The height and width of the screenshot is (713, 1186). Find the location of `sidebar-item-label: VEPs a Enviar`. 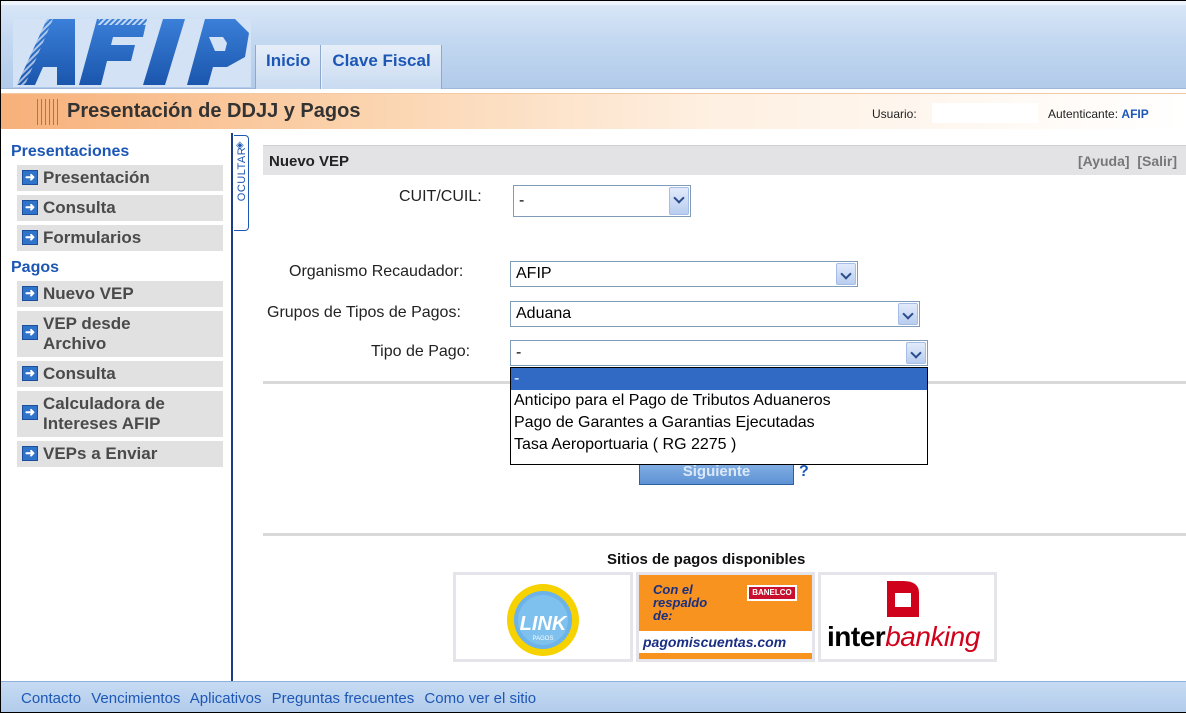

sidebar-item-label: VEPs a Enviar is located at coordinates (100, 453).